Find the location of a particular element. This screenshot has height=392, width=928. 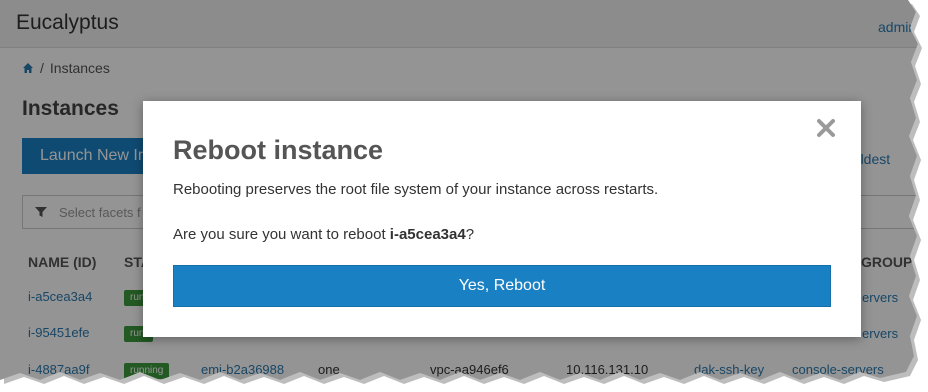

question-prefix: Are you sure you want to reboot is located at coordinates (281, 234).